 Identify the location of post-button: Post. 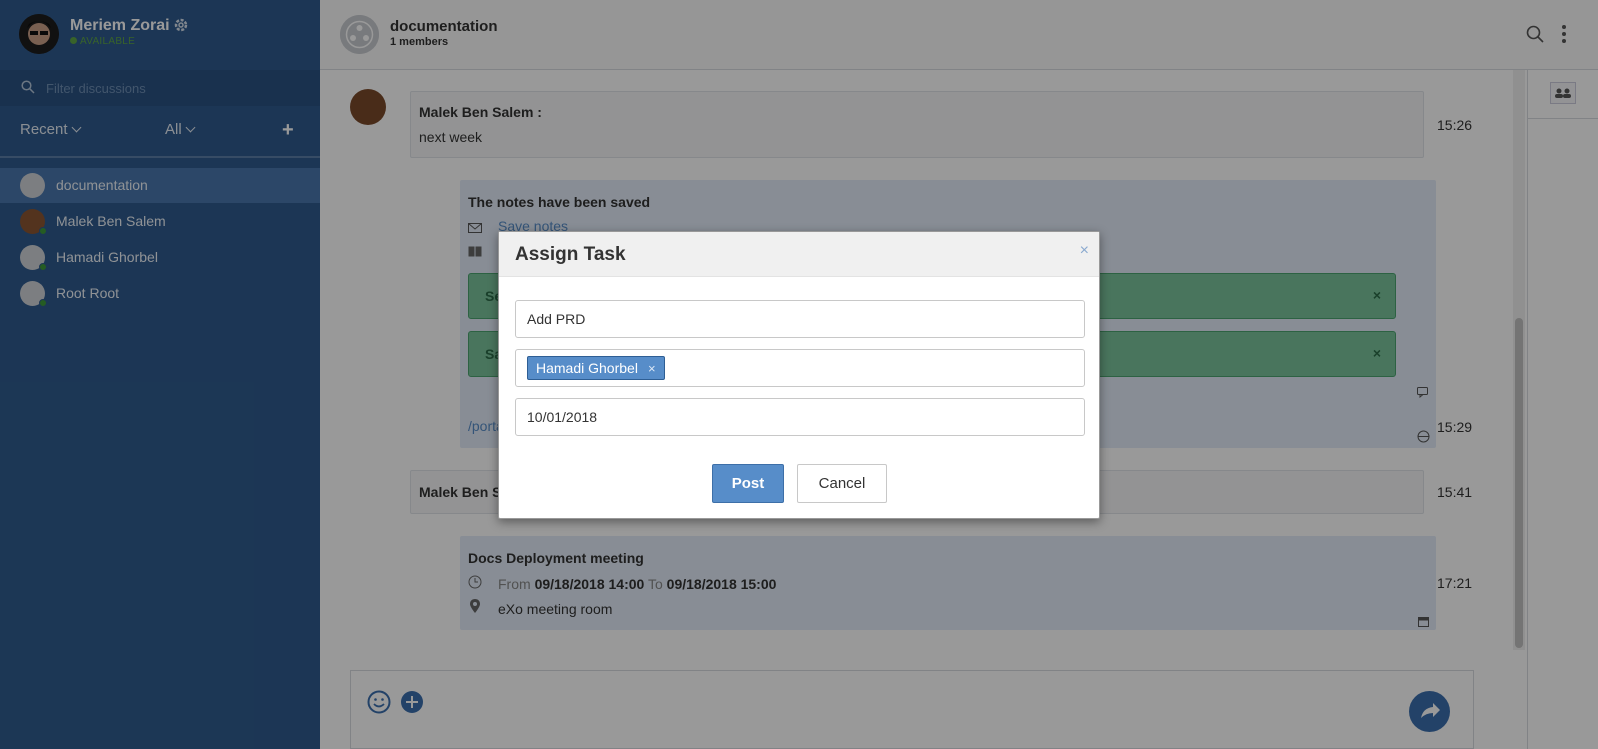
(748, 483).